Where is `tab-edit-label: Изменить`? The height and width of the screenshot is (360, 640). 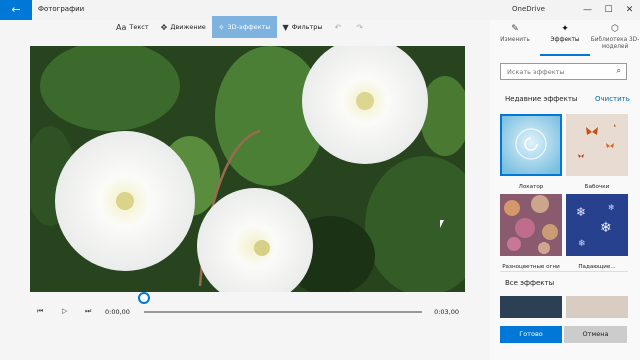
tab-edit-label: Изменить is located at coordinates (515, 40).